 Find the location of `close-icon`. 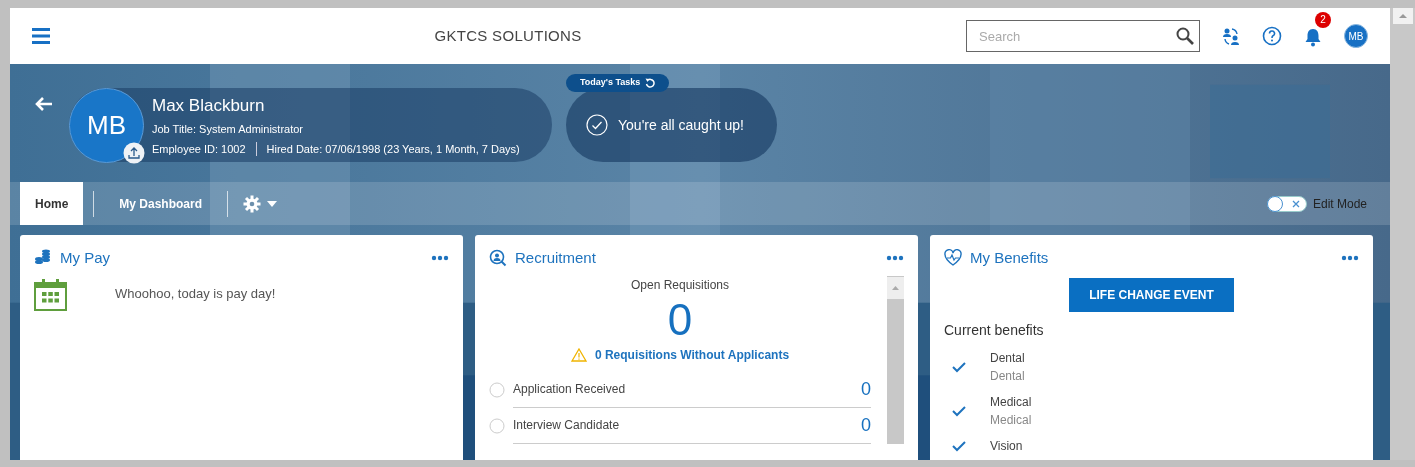

close-icon is located at coordinates (1295, 203).